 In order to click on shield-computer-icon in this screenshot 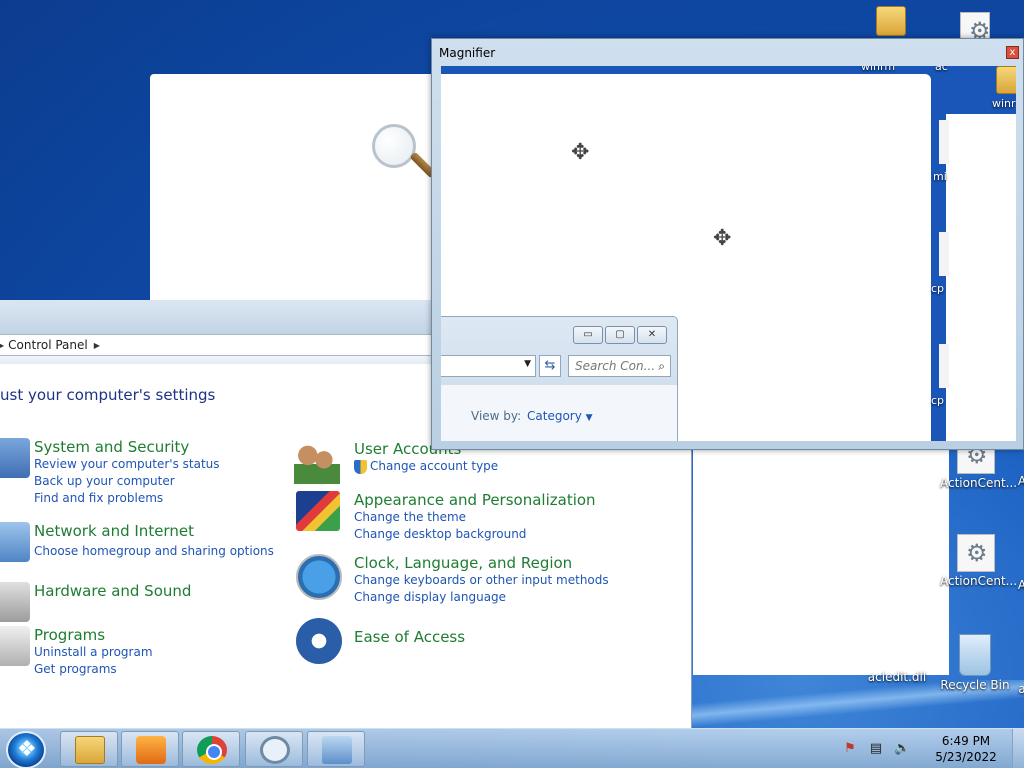, I will do `click(15, 458)`.